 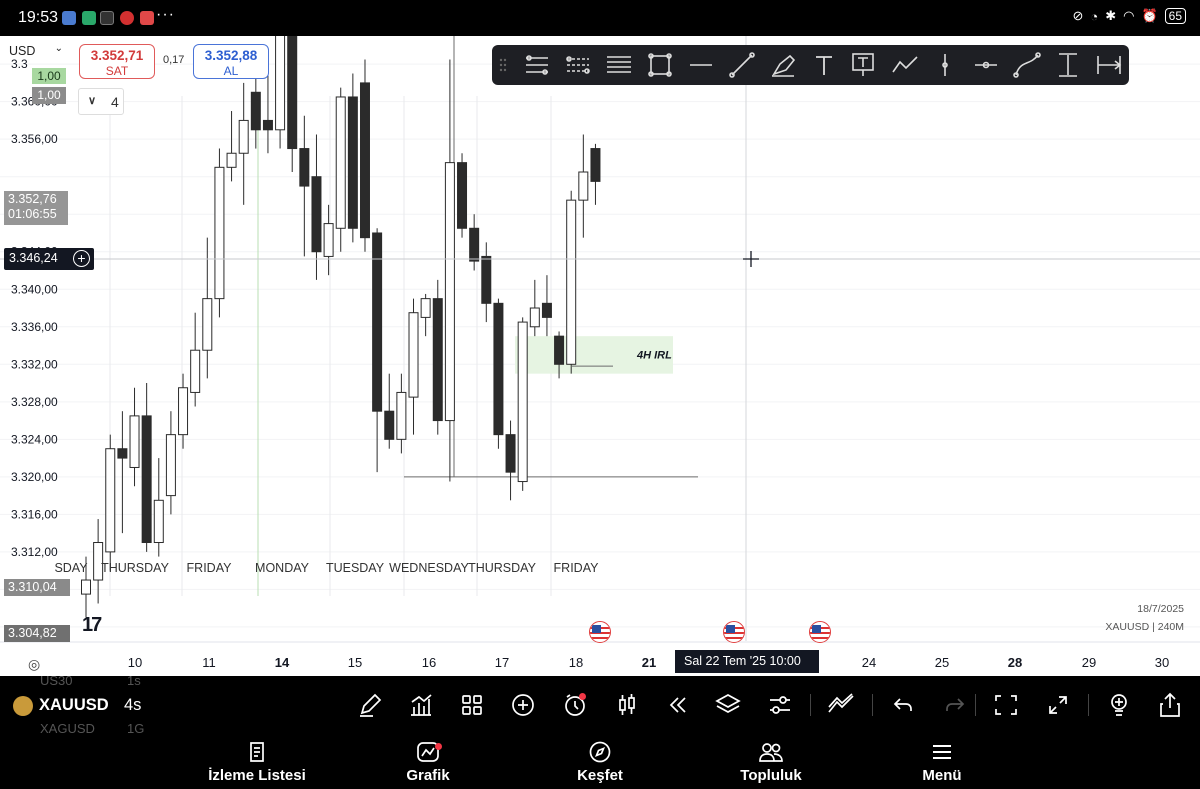 What do you see at coordinates (1015, 662) in the screenshot?
I see `x-tick-label: 28` at bounding box center [1015, 662].